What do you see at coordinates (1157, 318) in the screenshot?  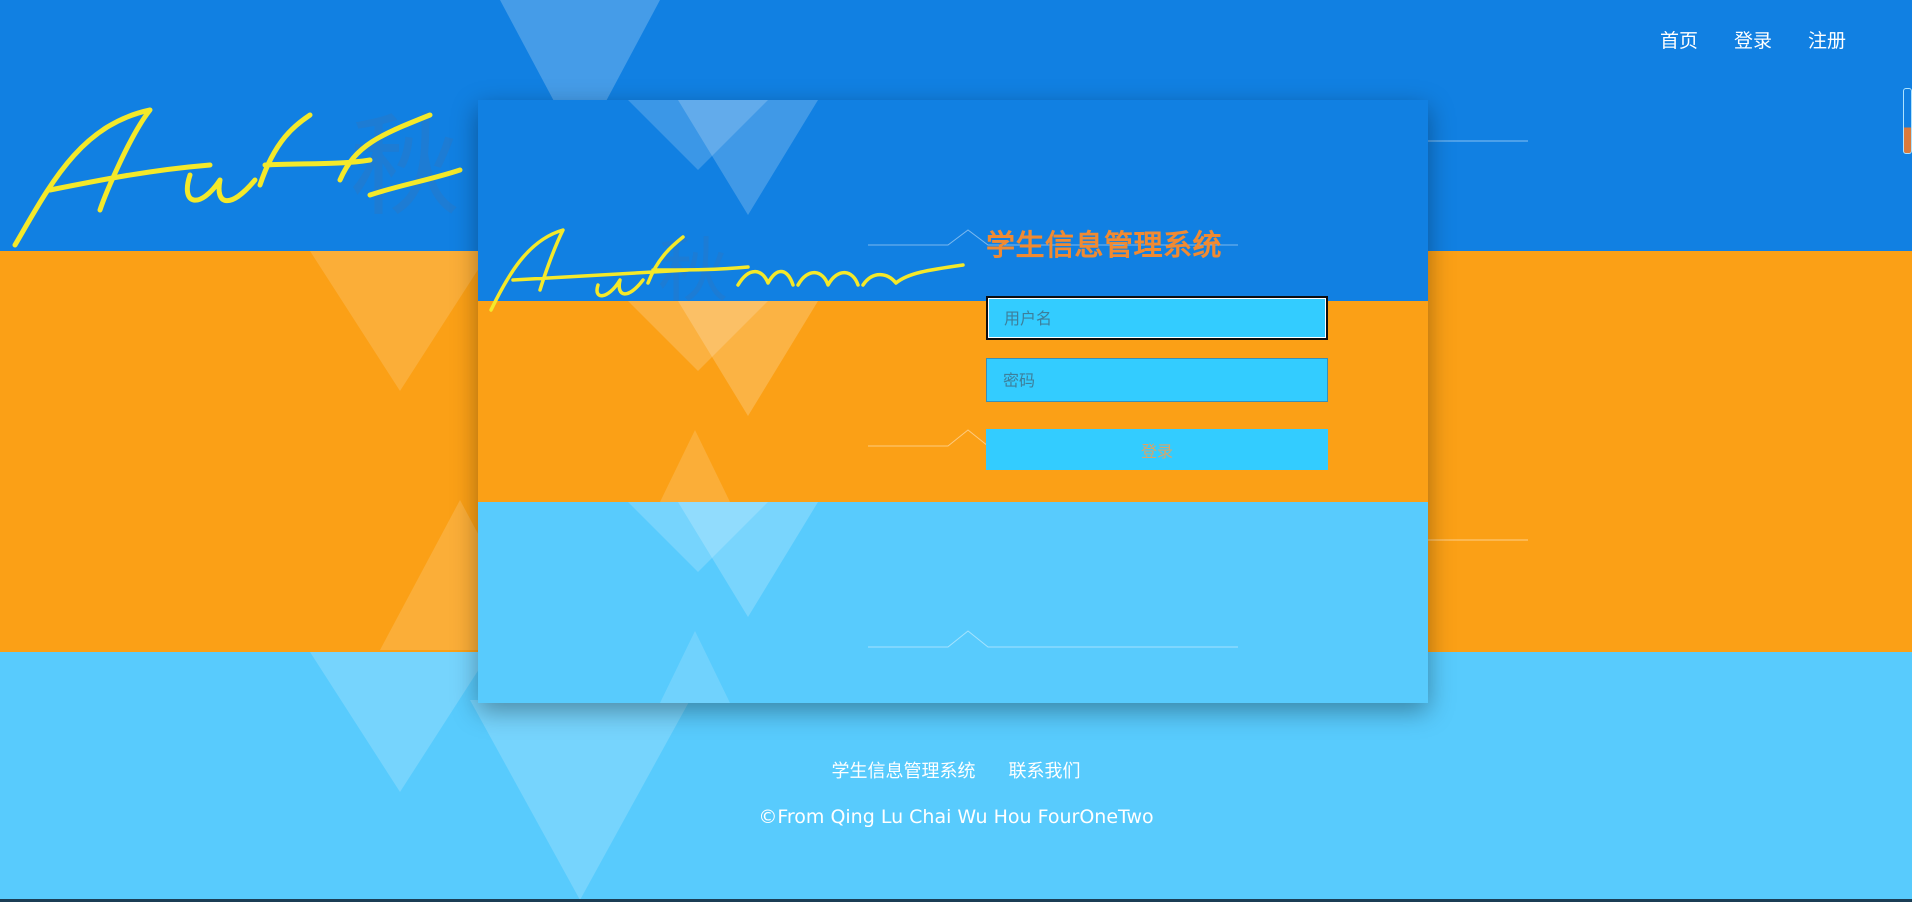 I see `username-input` at bounding box center [1157, 318].